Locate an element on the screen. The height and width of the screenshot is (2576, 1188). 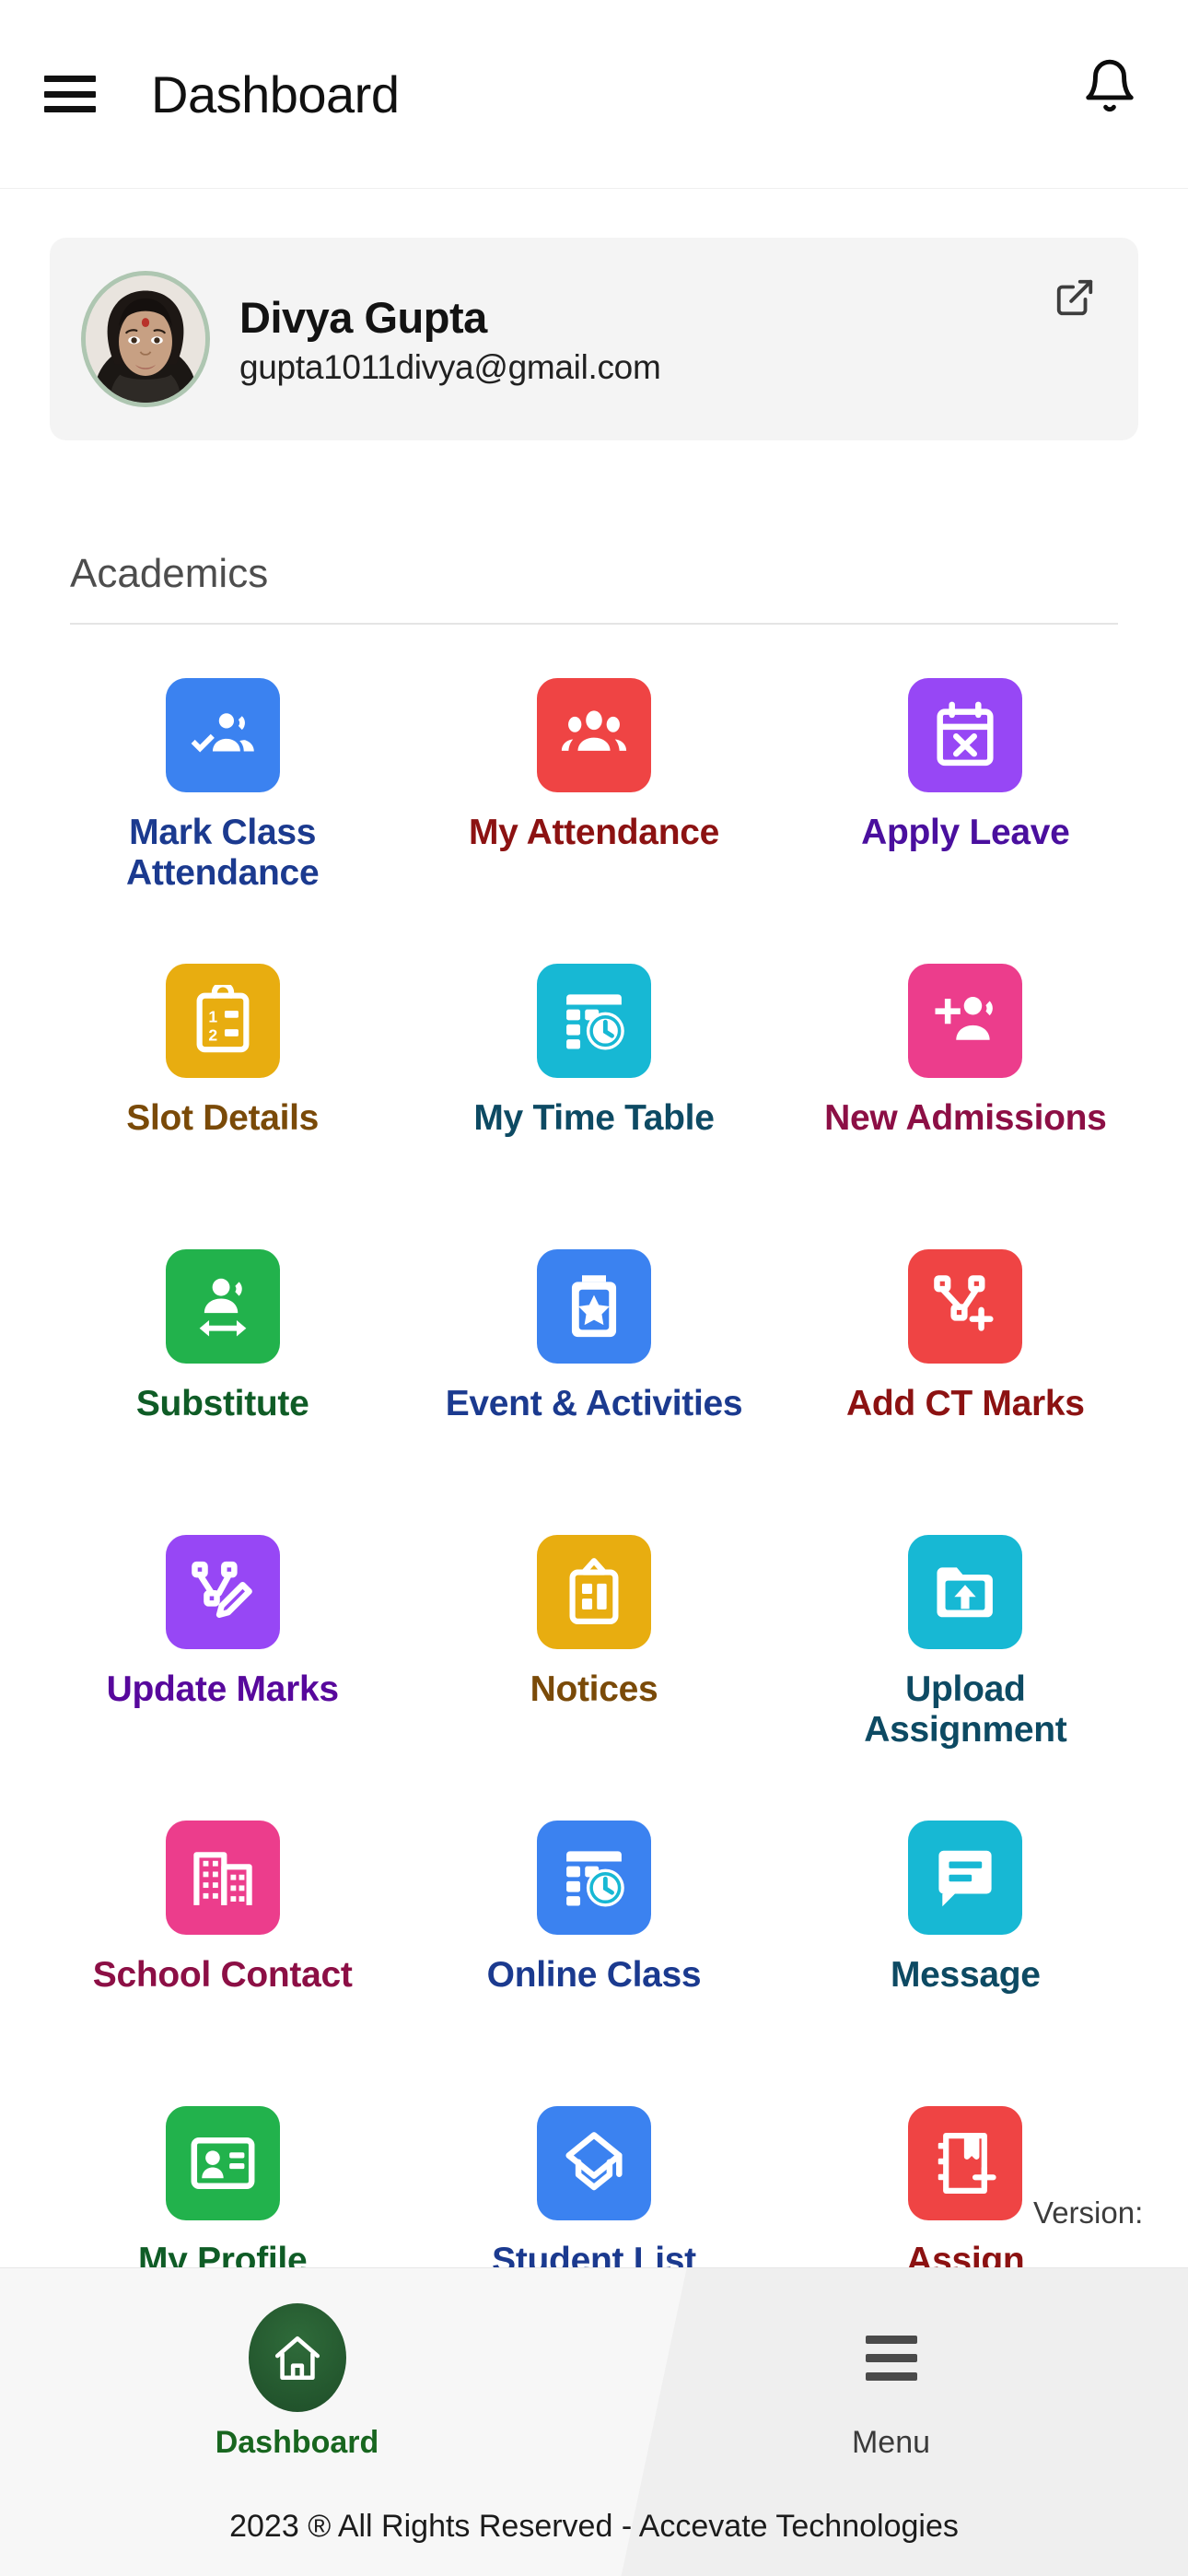
tile-update-marks: Update Marks is located at coordinates (222, 1665).